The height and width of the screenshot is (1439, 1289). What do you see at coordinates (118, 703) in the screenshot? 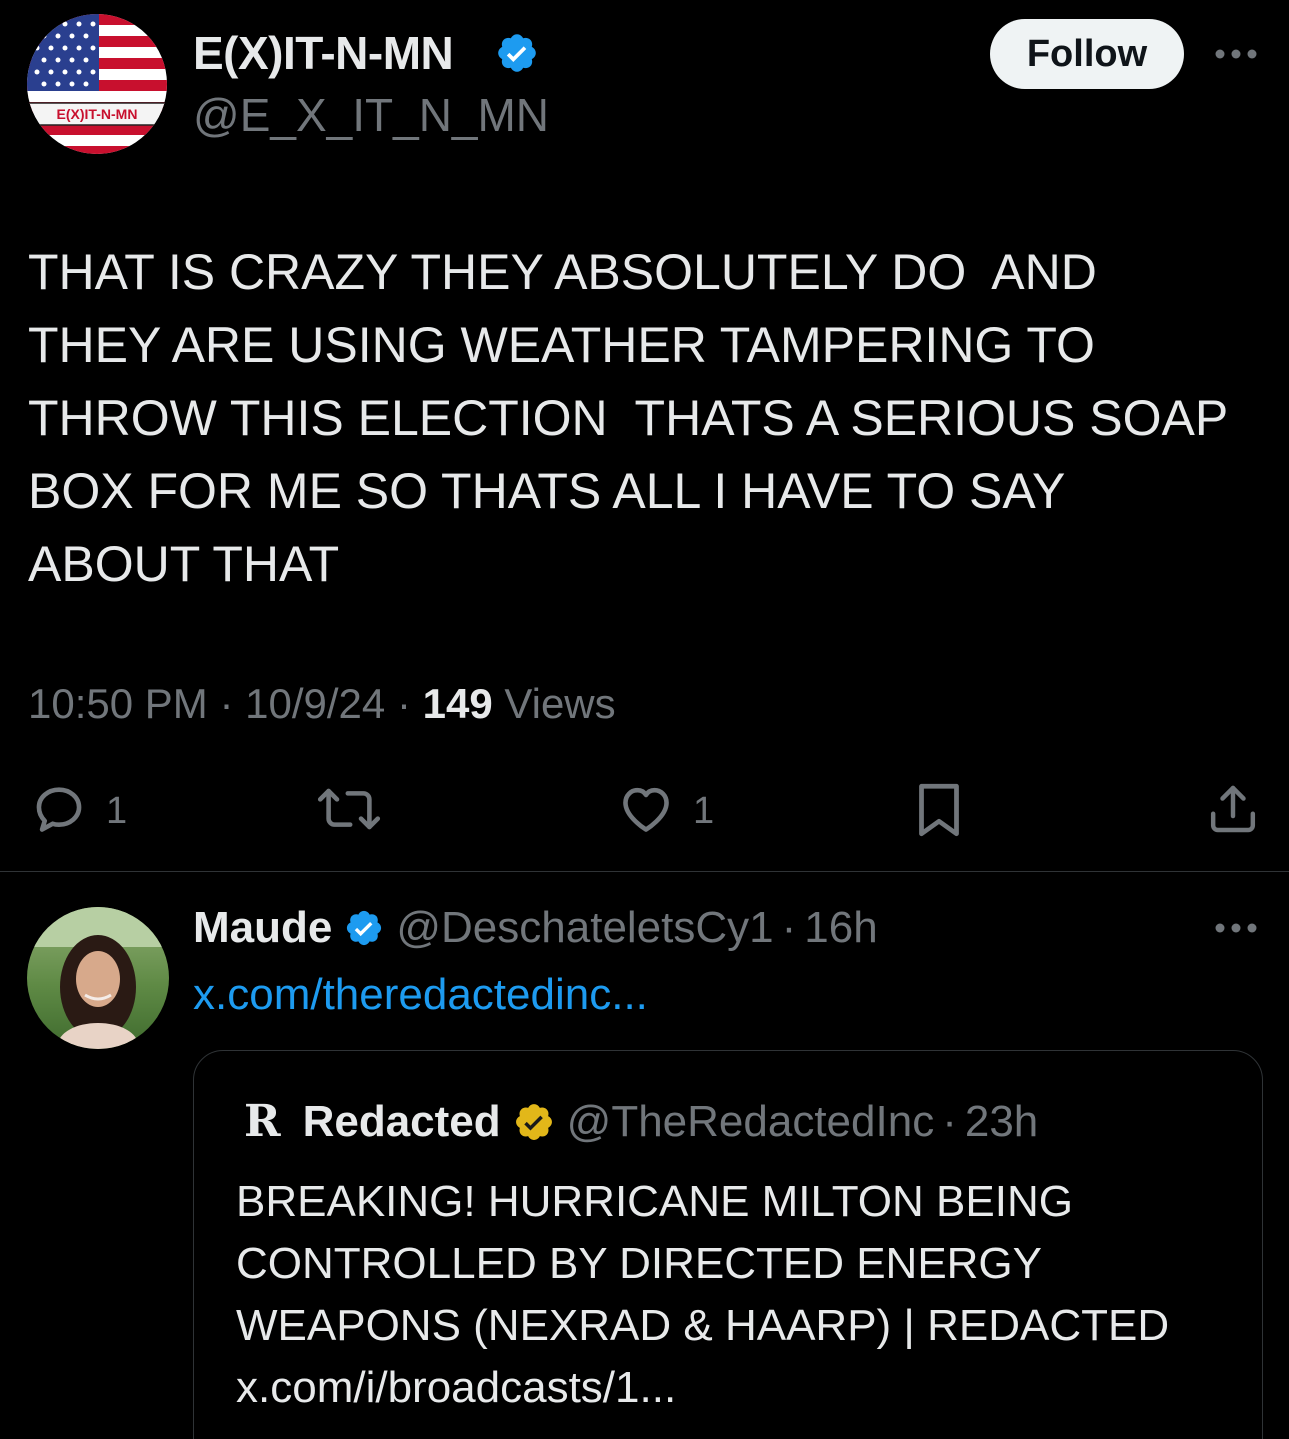
I see `tweet-time: 10:50 PM` at bounding box center [118, 703].